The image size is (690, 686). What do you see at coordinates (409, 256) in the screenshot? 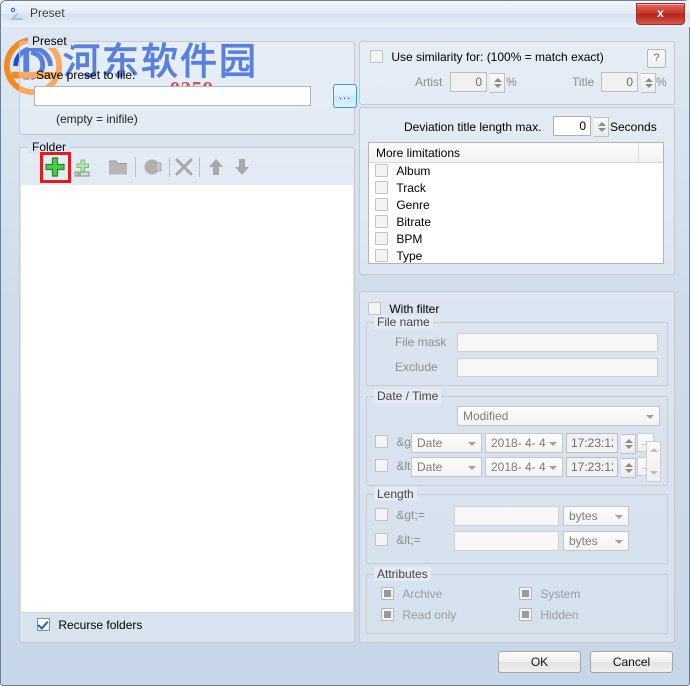
I see `limitation-label-type: Type` at bounding box center [409, 256].